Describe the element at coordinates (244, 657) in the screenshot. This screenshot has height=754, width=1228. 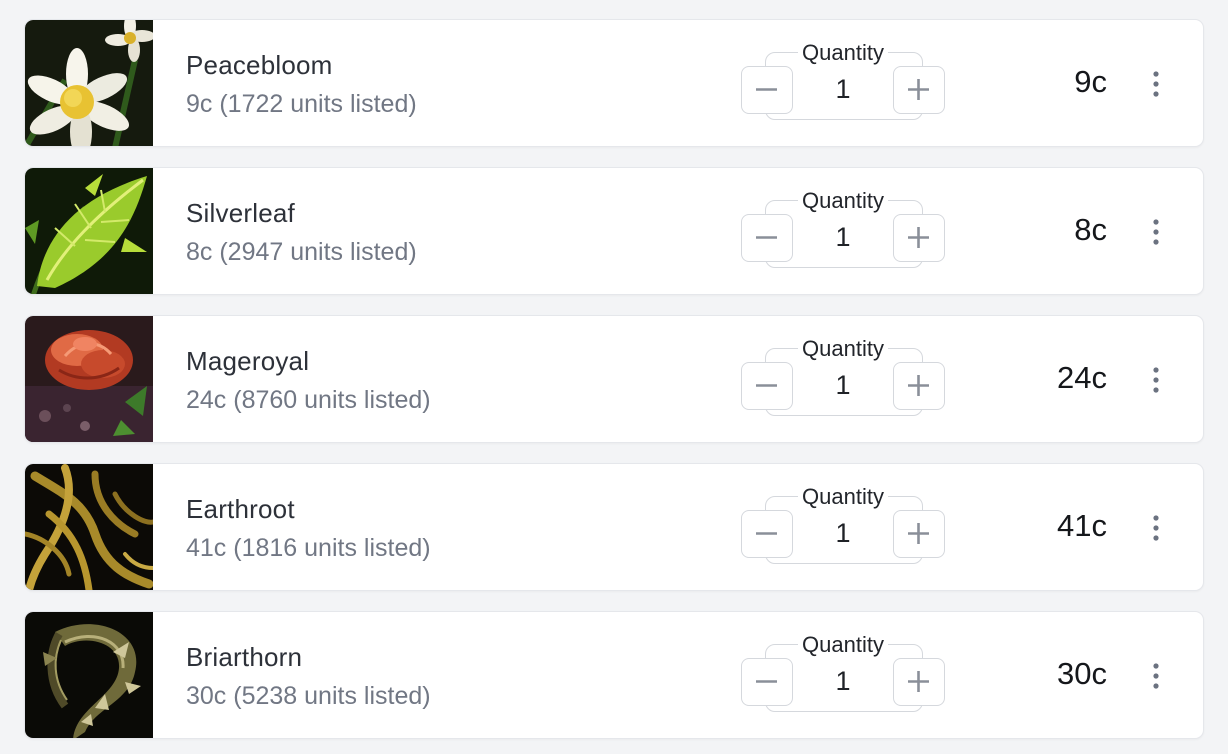
I see `item-name: Briarthorn` at that location.